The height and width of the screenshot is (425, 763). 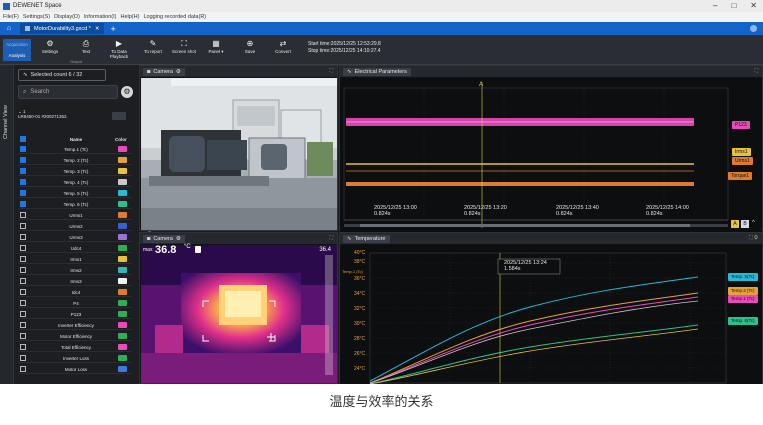 I want to click on tag-urms1: Urms1, so click(x=742, y=161).